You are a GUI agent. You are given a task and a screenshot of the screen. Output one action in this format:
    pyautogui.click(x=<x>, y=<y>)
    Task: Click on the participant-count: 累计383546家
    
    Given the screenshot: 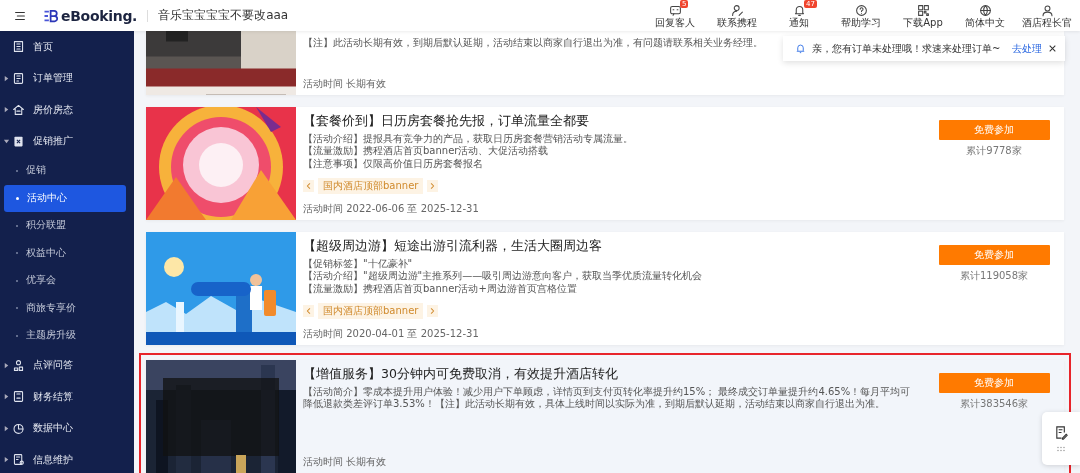 What is the action you would take?
    pyautogui.click(x=994, y=404)
    